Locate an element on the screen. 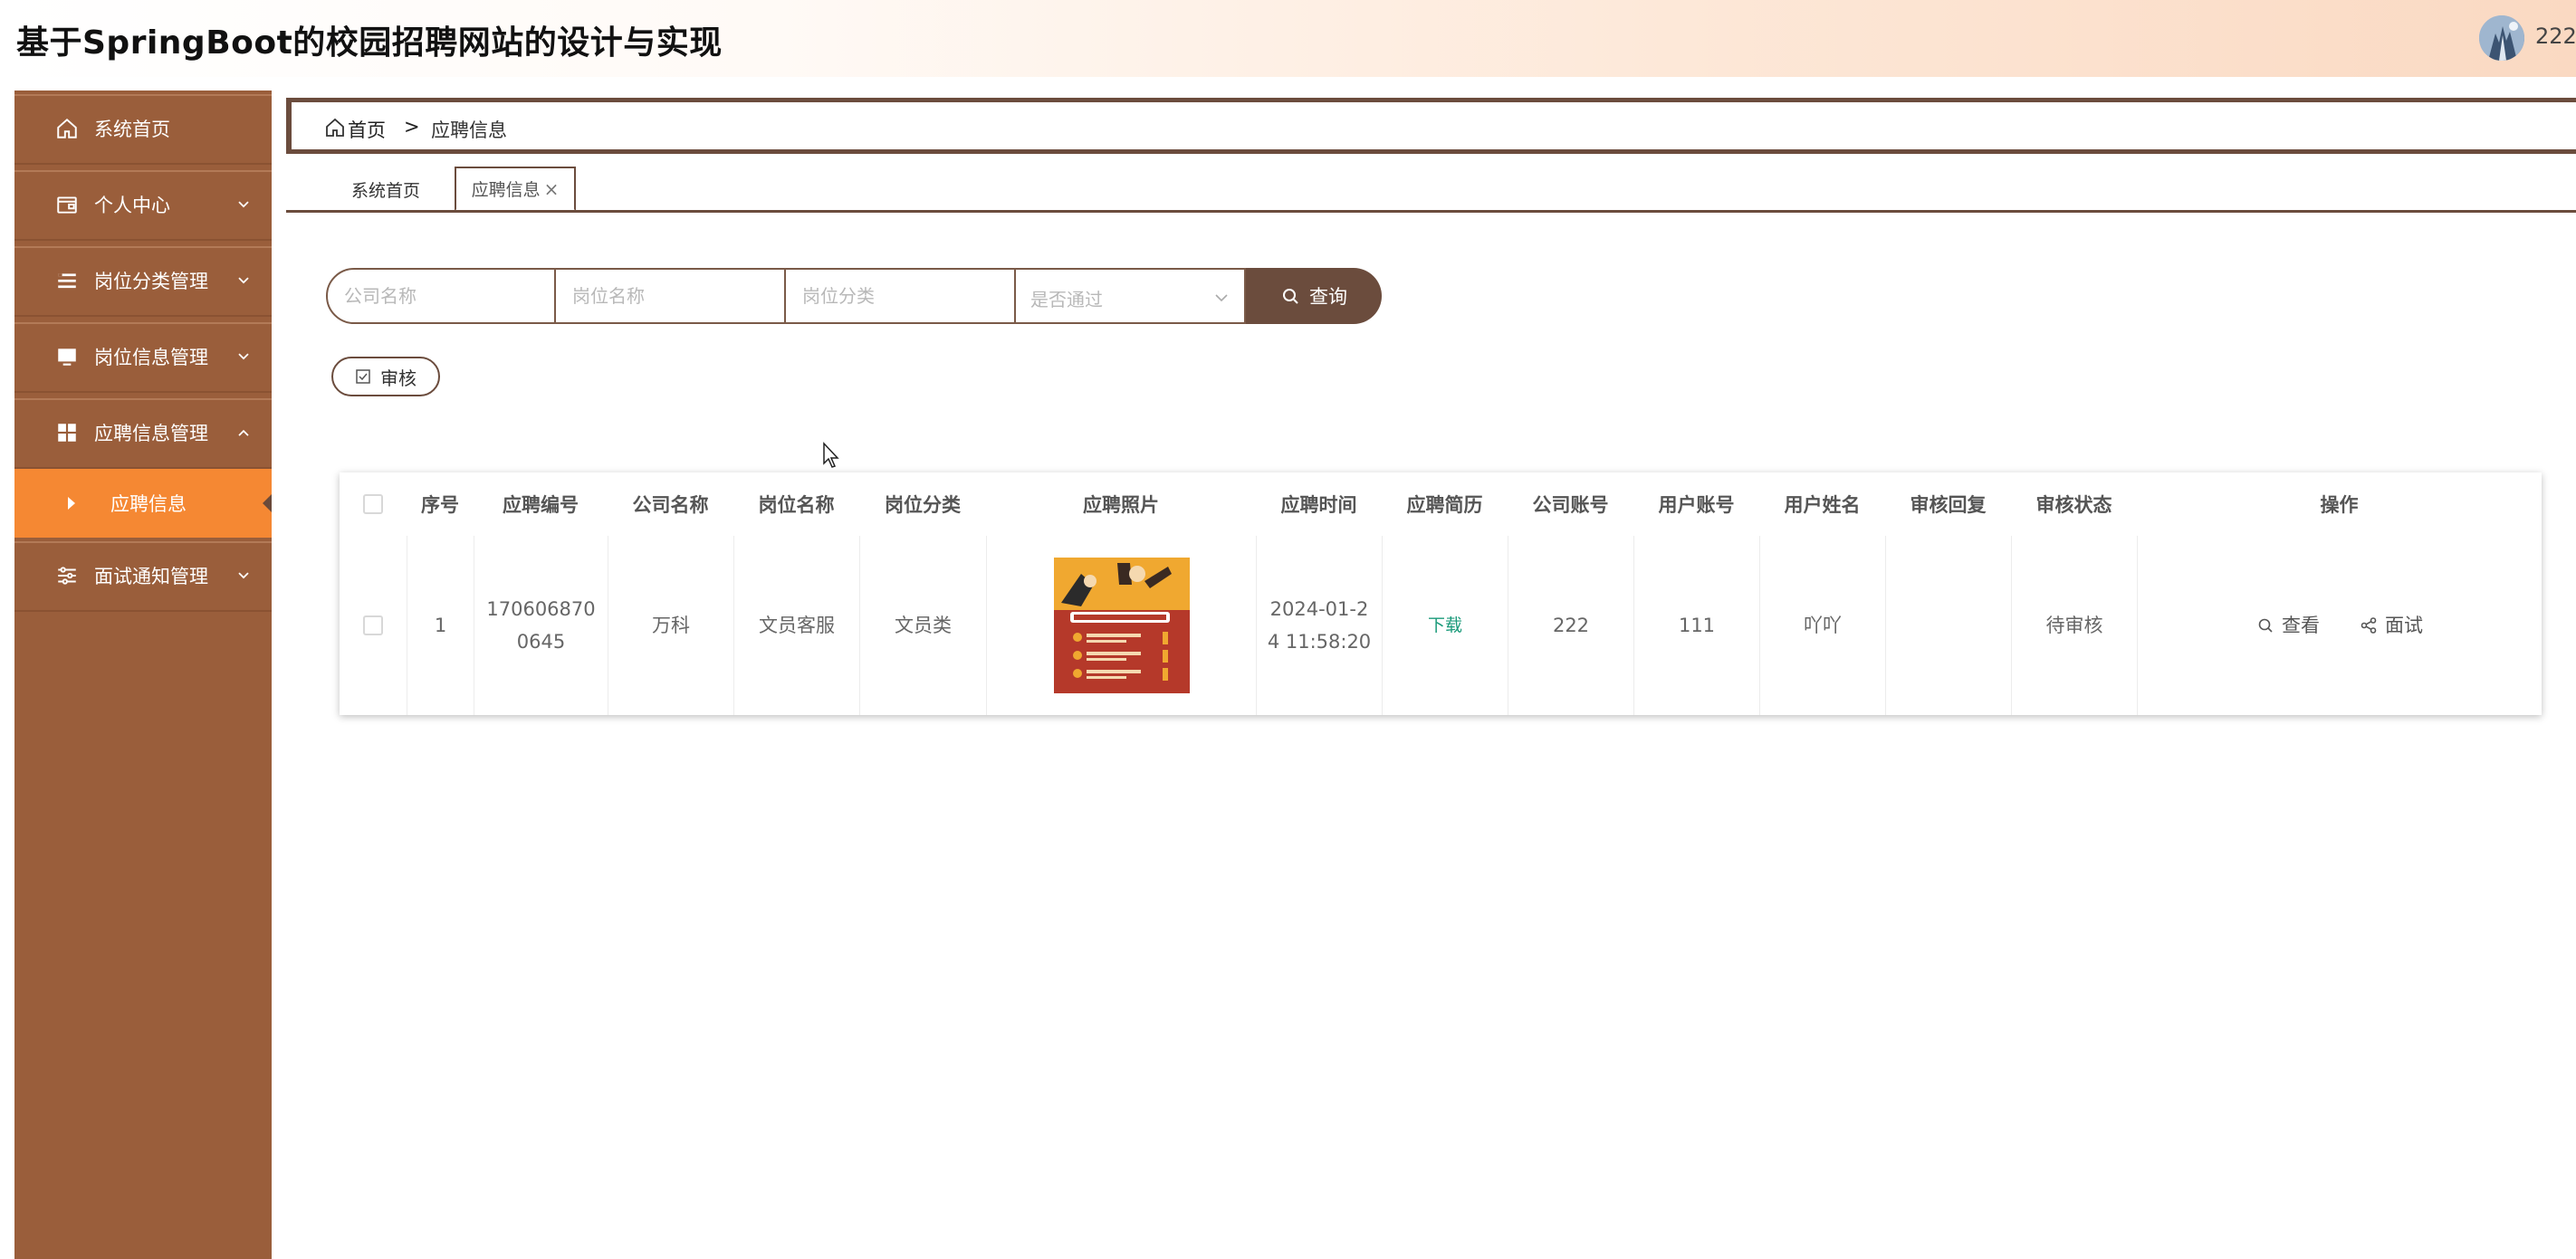 Image resolution: width=2576 pixels, height=1259 pixels. sidebar-item-job-info: 岗位信息管理 is located at coordinates (143, 357).